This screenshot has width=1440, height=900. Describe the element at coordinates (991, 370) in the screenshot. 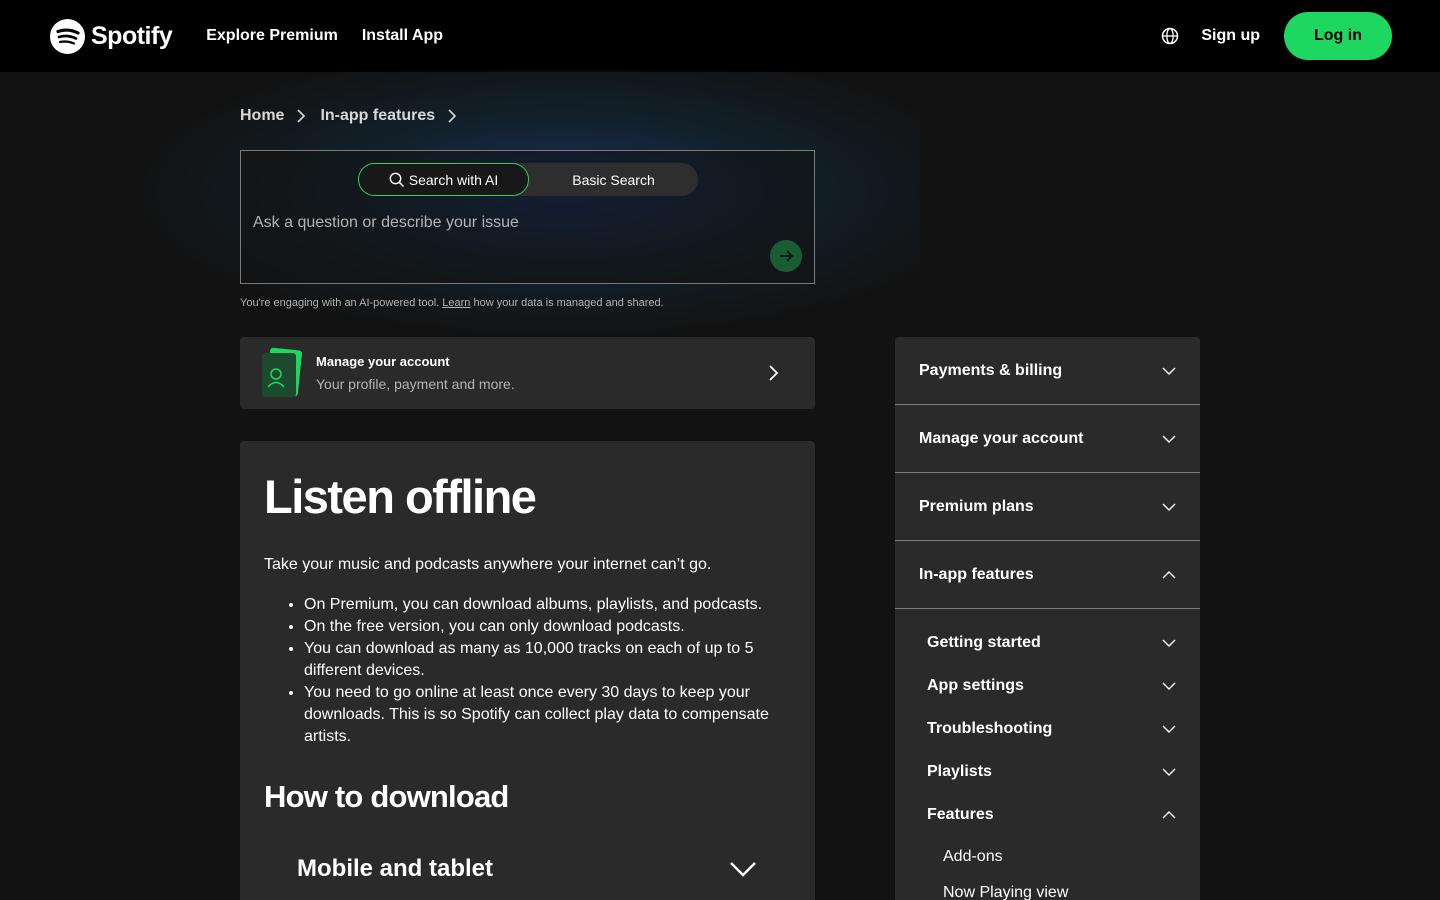

I see `sidebar-item-label: Payments & billing` at that location.